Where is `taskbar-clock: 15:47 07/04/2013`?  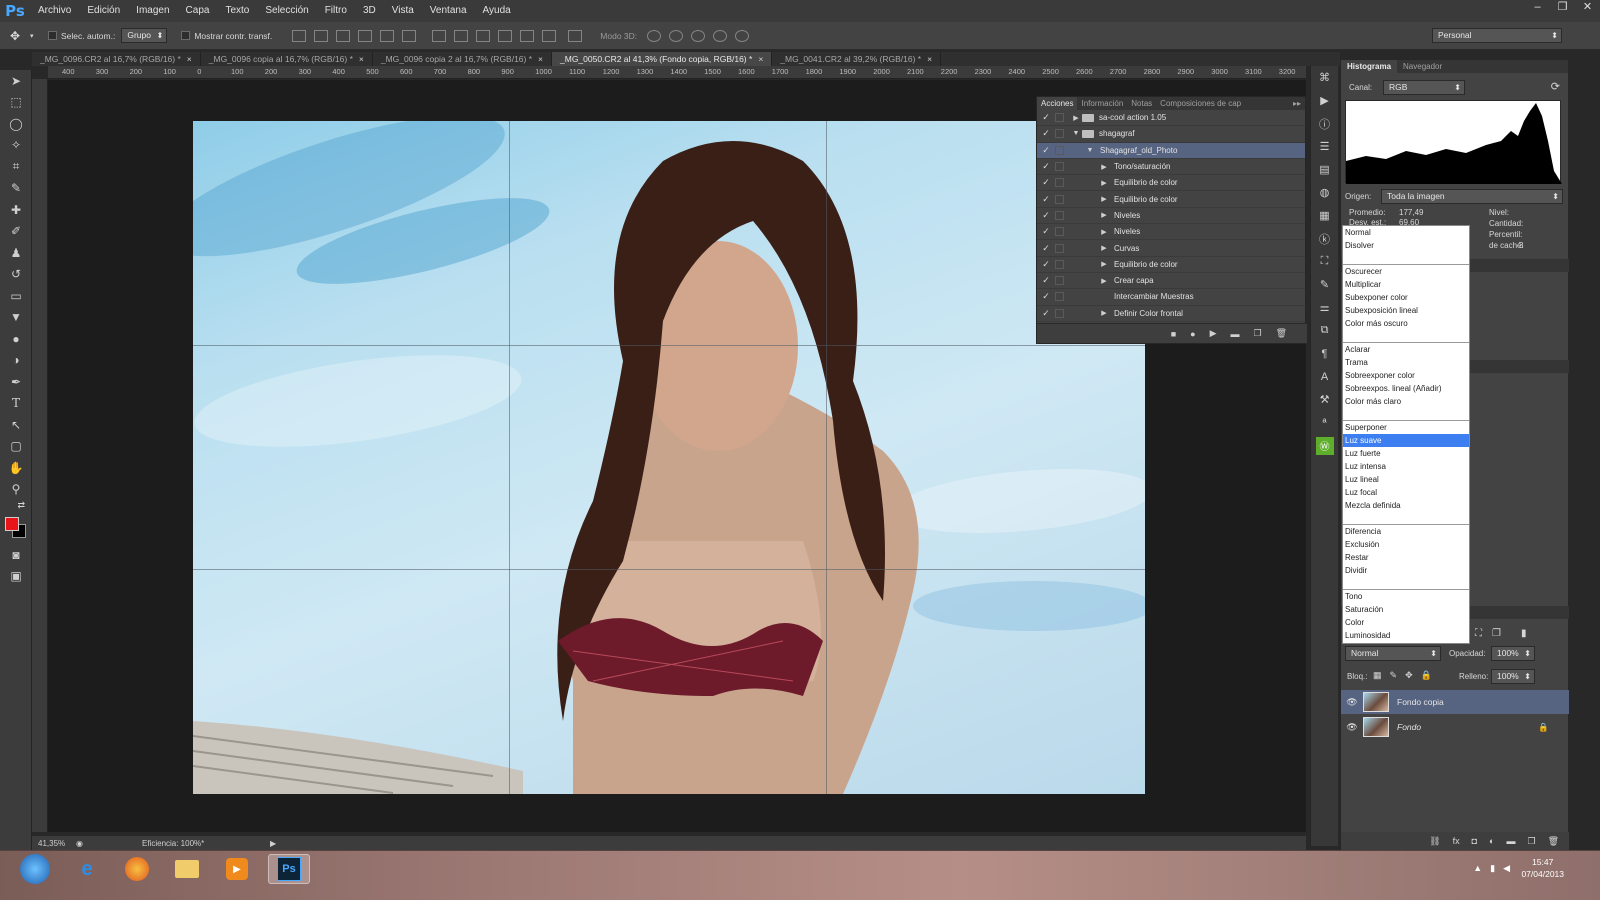 taskbar-clock: 15:47 07/04/2013 is located at coordinates (1542, 868).